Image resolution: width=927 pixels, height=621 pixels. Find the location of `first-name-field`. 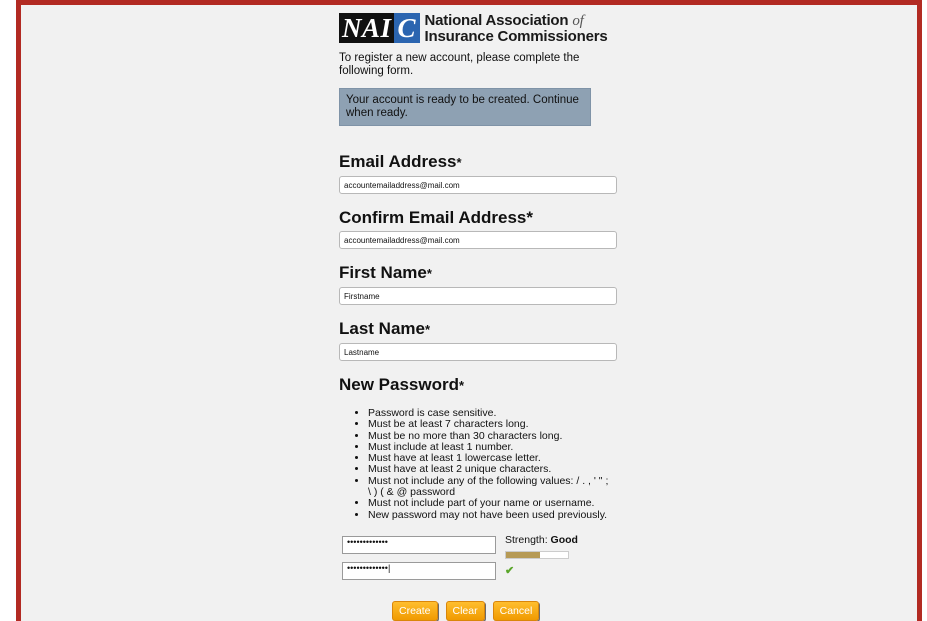

first-name-field is located at coordinates (478, 296).